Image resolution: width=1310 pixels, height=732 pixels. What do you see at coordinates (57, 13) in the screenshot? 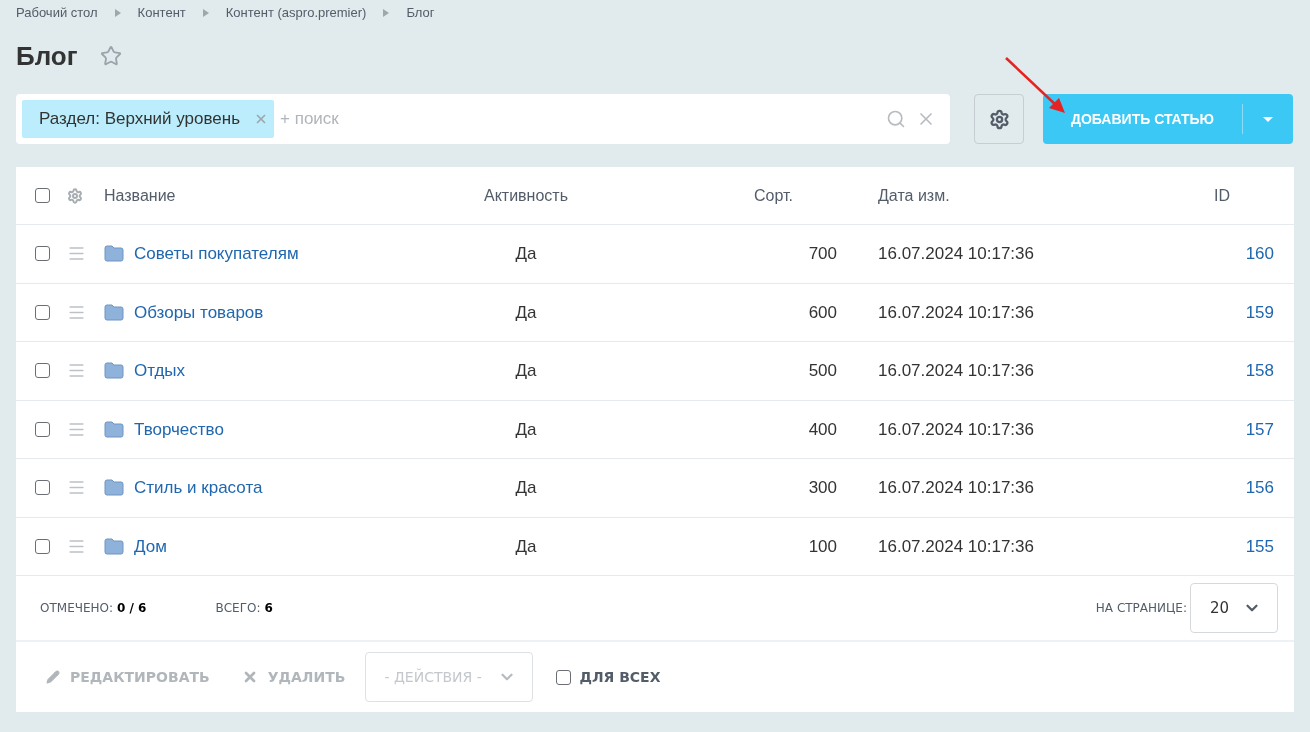
I see `breadcrumb-link: Рабочий стол` at bounding box center [57, 13].